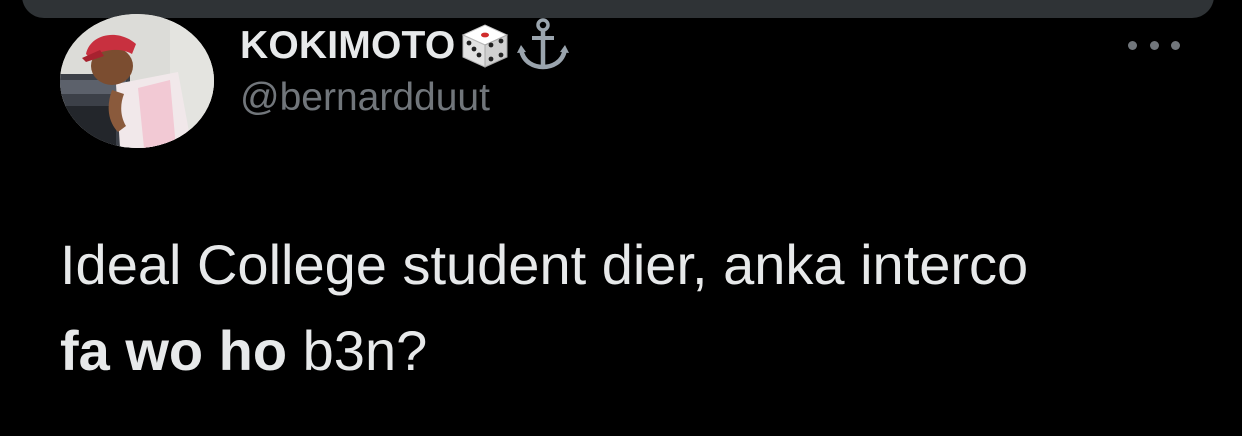  Describe the element at coordinates (618, 9) in the screenshot. I see `top-search-bar` at that location.